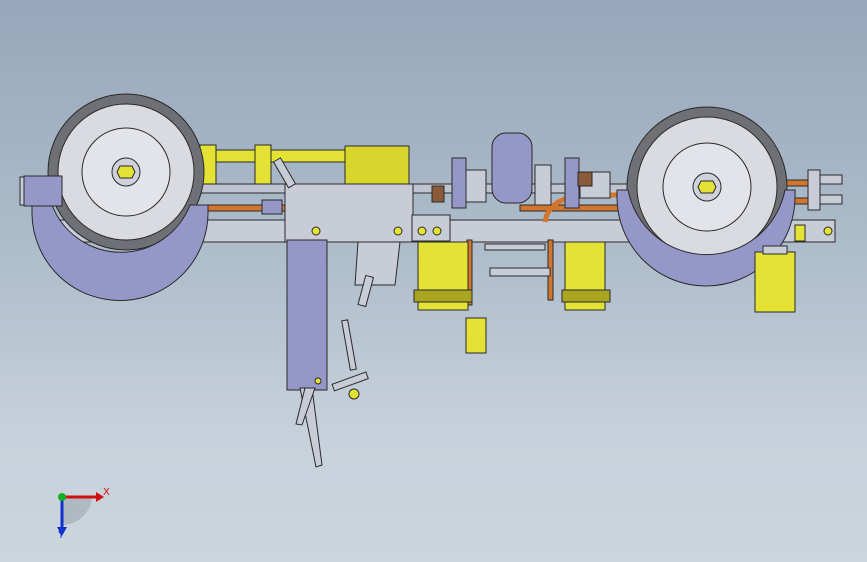 Image resolution: width=867 pixels, height=562 pixels. I want to click on vertical-drop-arm, so click(307, 353).